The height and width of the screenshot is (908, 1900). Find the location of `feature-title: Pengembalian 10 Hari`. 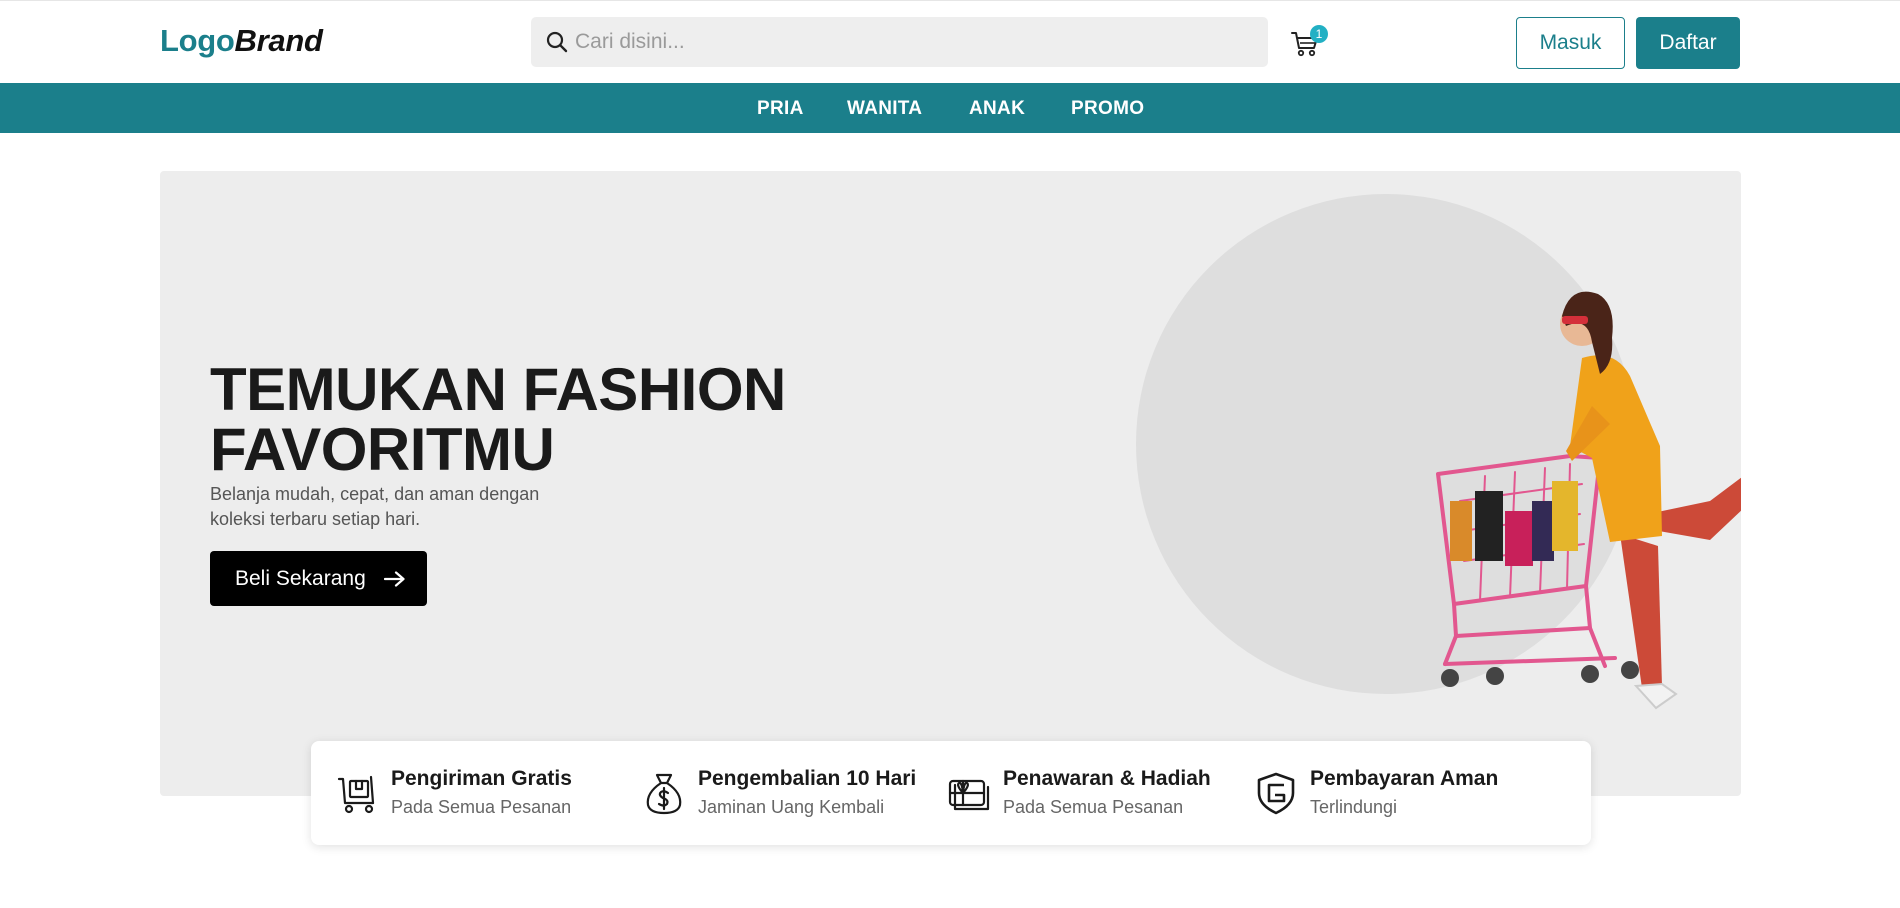

feature-title: Pengembalian 10 Hari is located at coordinates (807, 778).